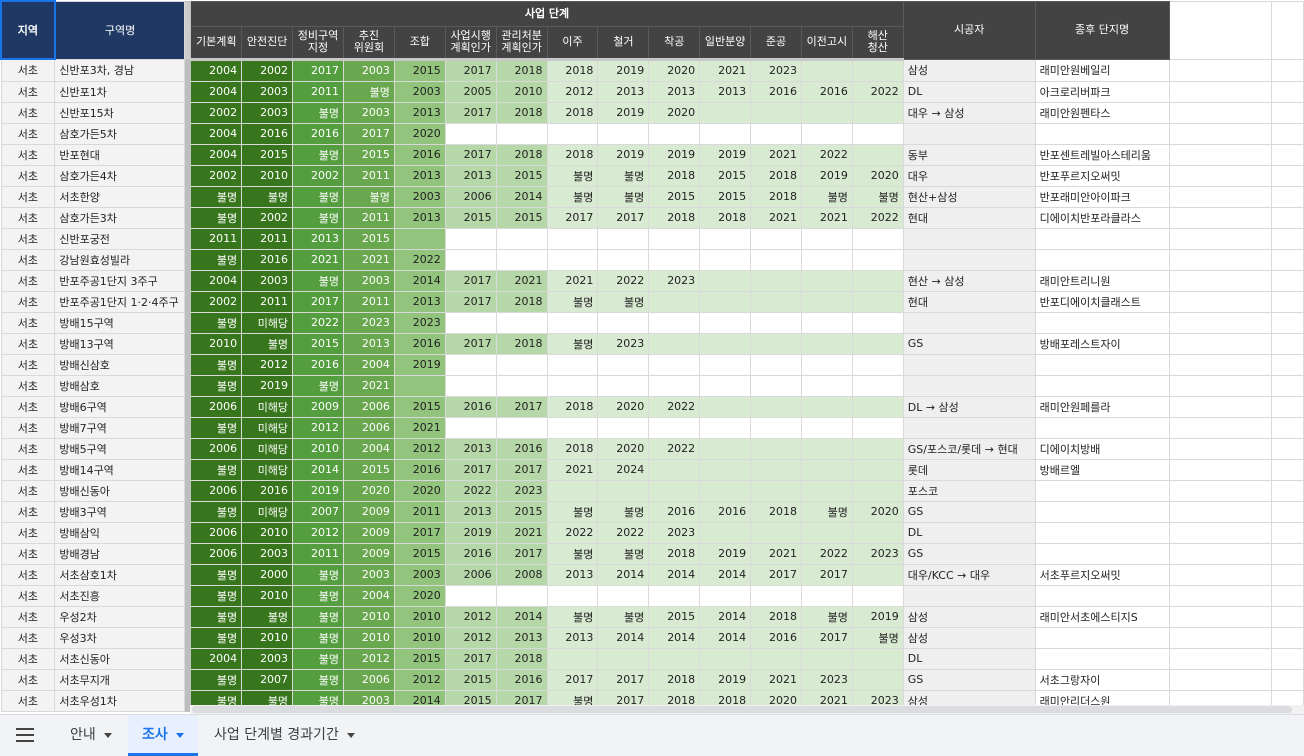  I want to click on cell-stage-4: 2019, so click(419, 364).